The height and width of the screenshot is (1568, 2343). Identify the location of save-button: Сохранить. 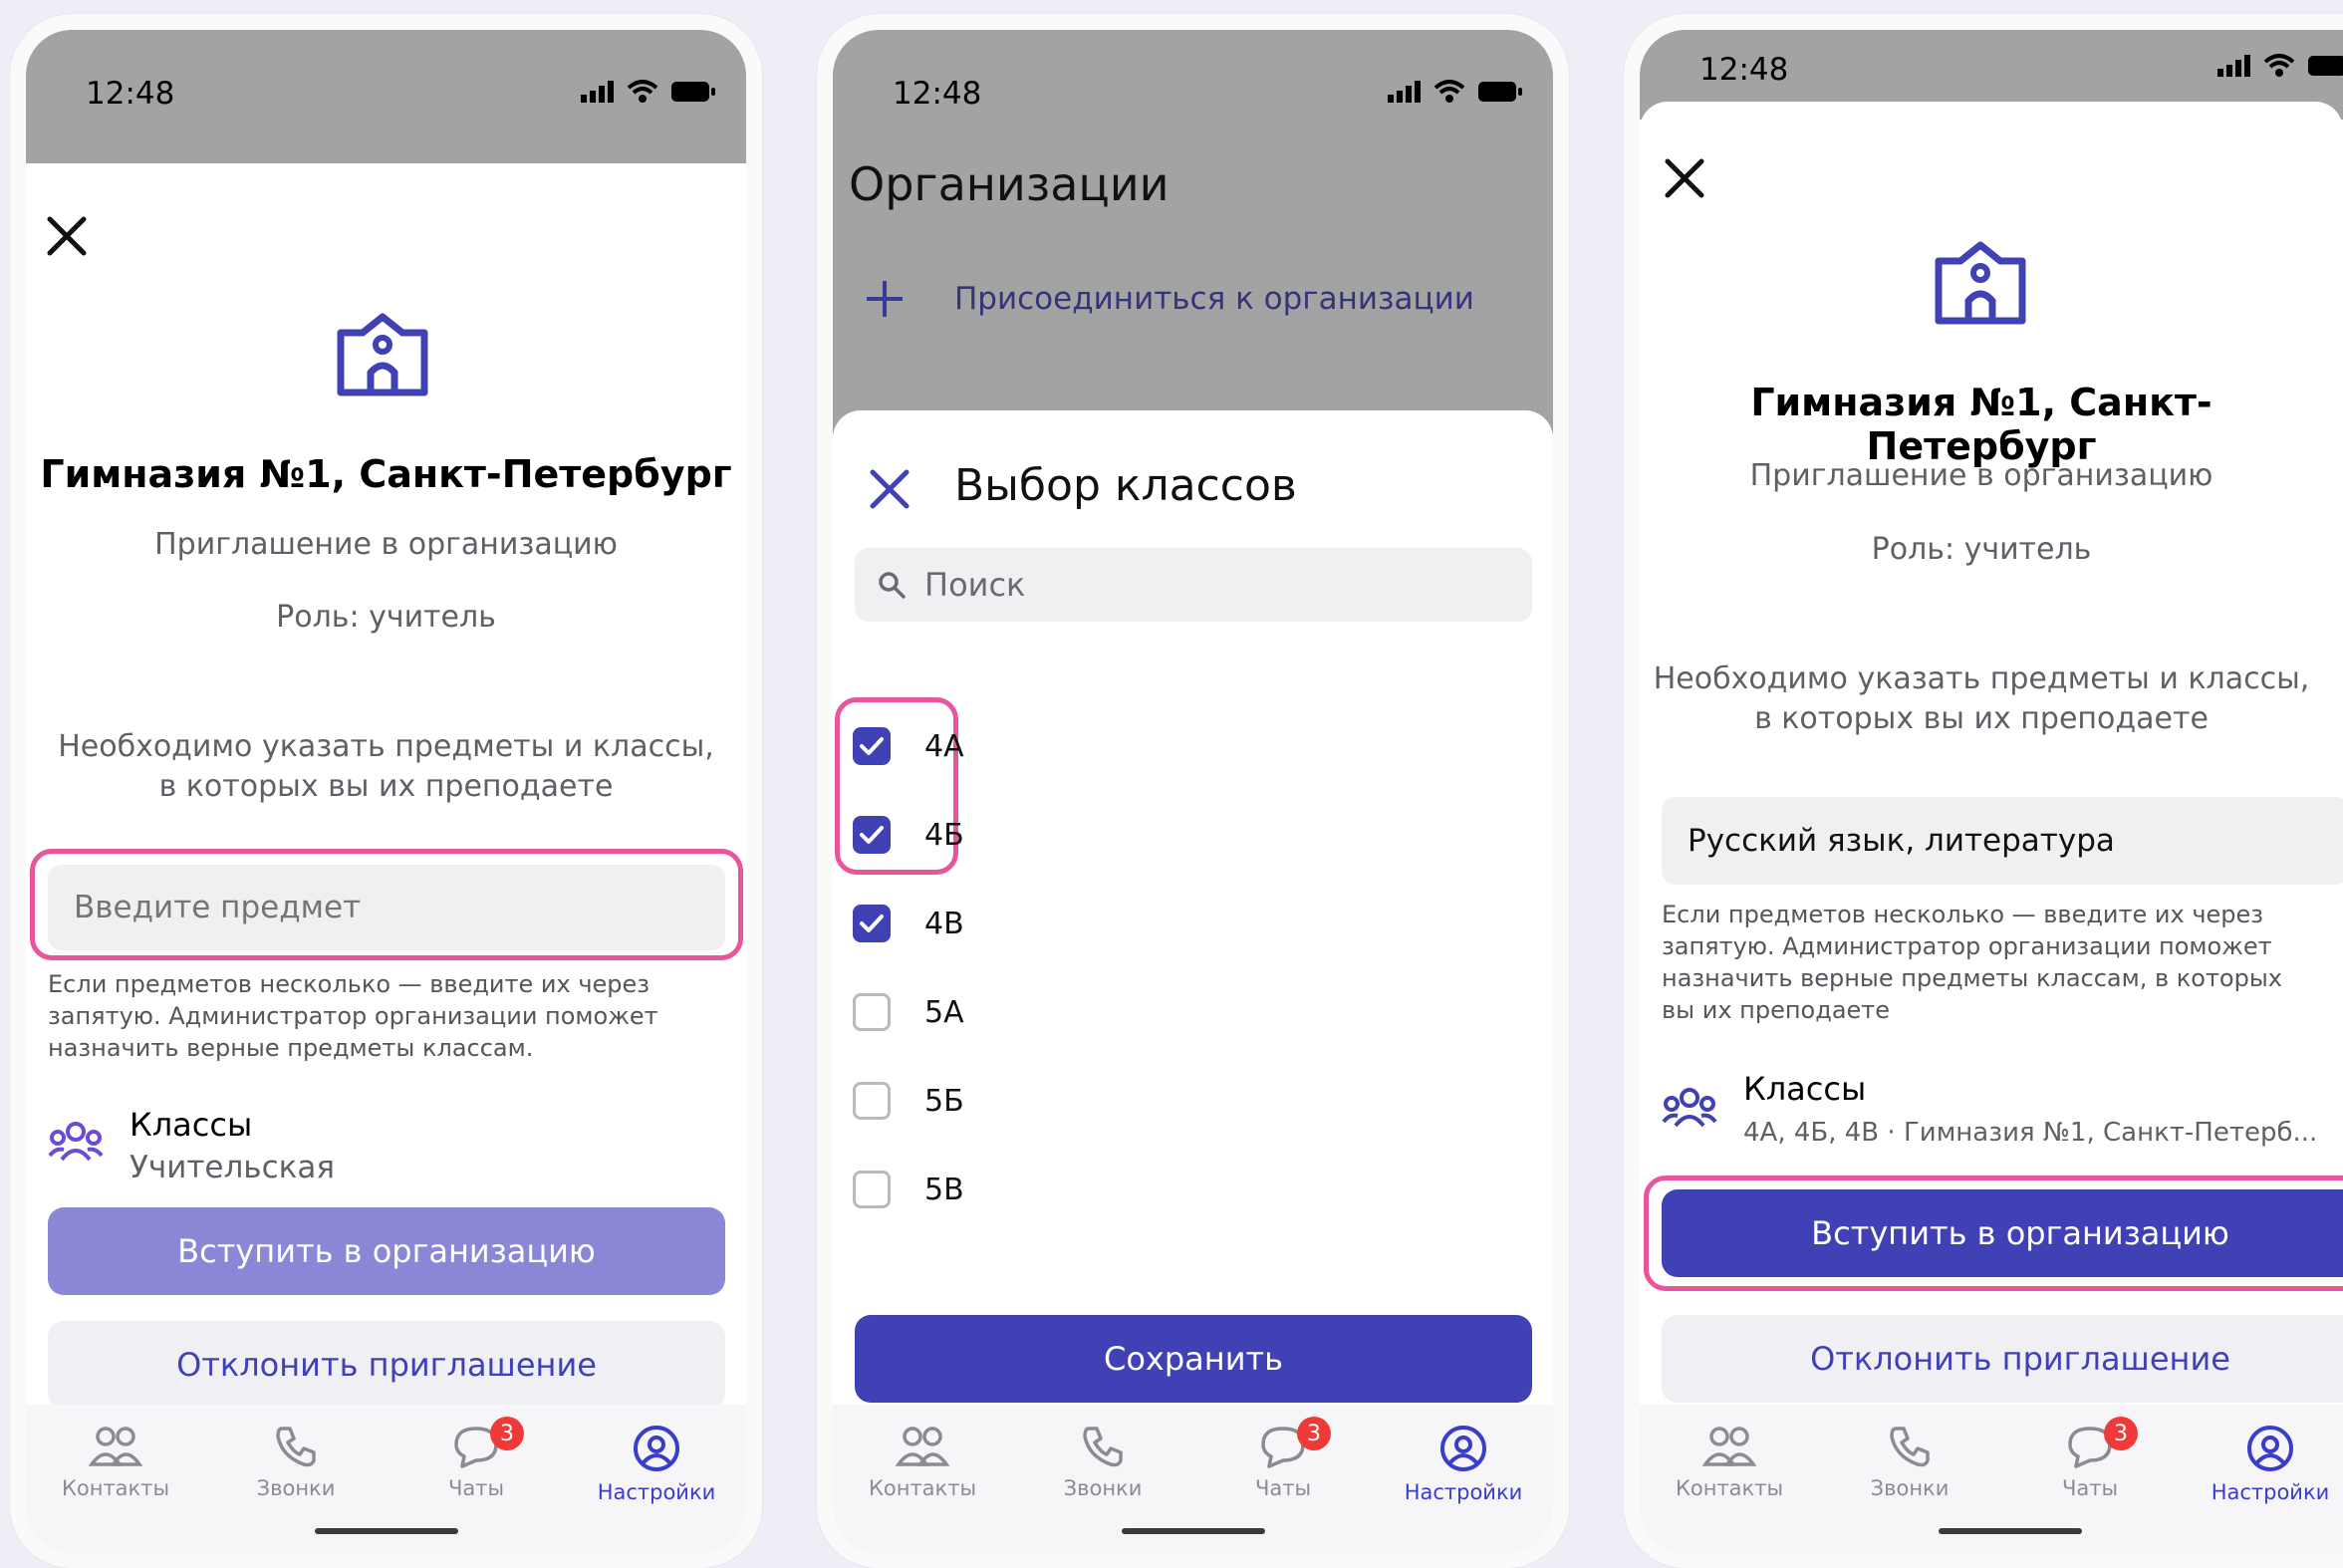
(1193, 1359).